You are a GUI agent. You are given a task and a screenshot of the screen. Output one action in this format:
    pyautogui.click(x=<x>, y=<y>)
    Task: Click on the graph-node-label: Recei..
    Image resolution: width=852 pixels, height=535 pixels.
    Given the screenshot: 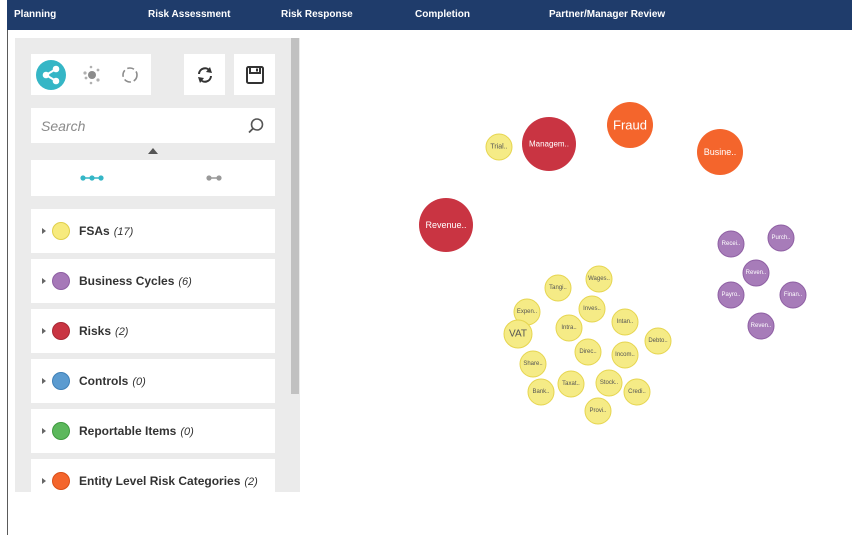 What is the action you would take?
    pyautogui.click(x=731, y=244)
    